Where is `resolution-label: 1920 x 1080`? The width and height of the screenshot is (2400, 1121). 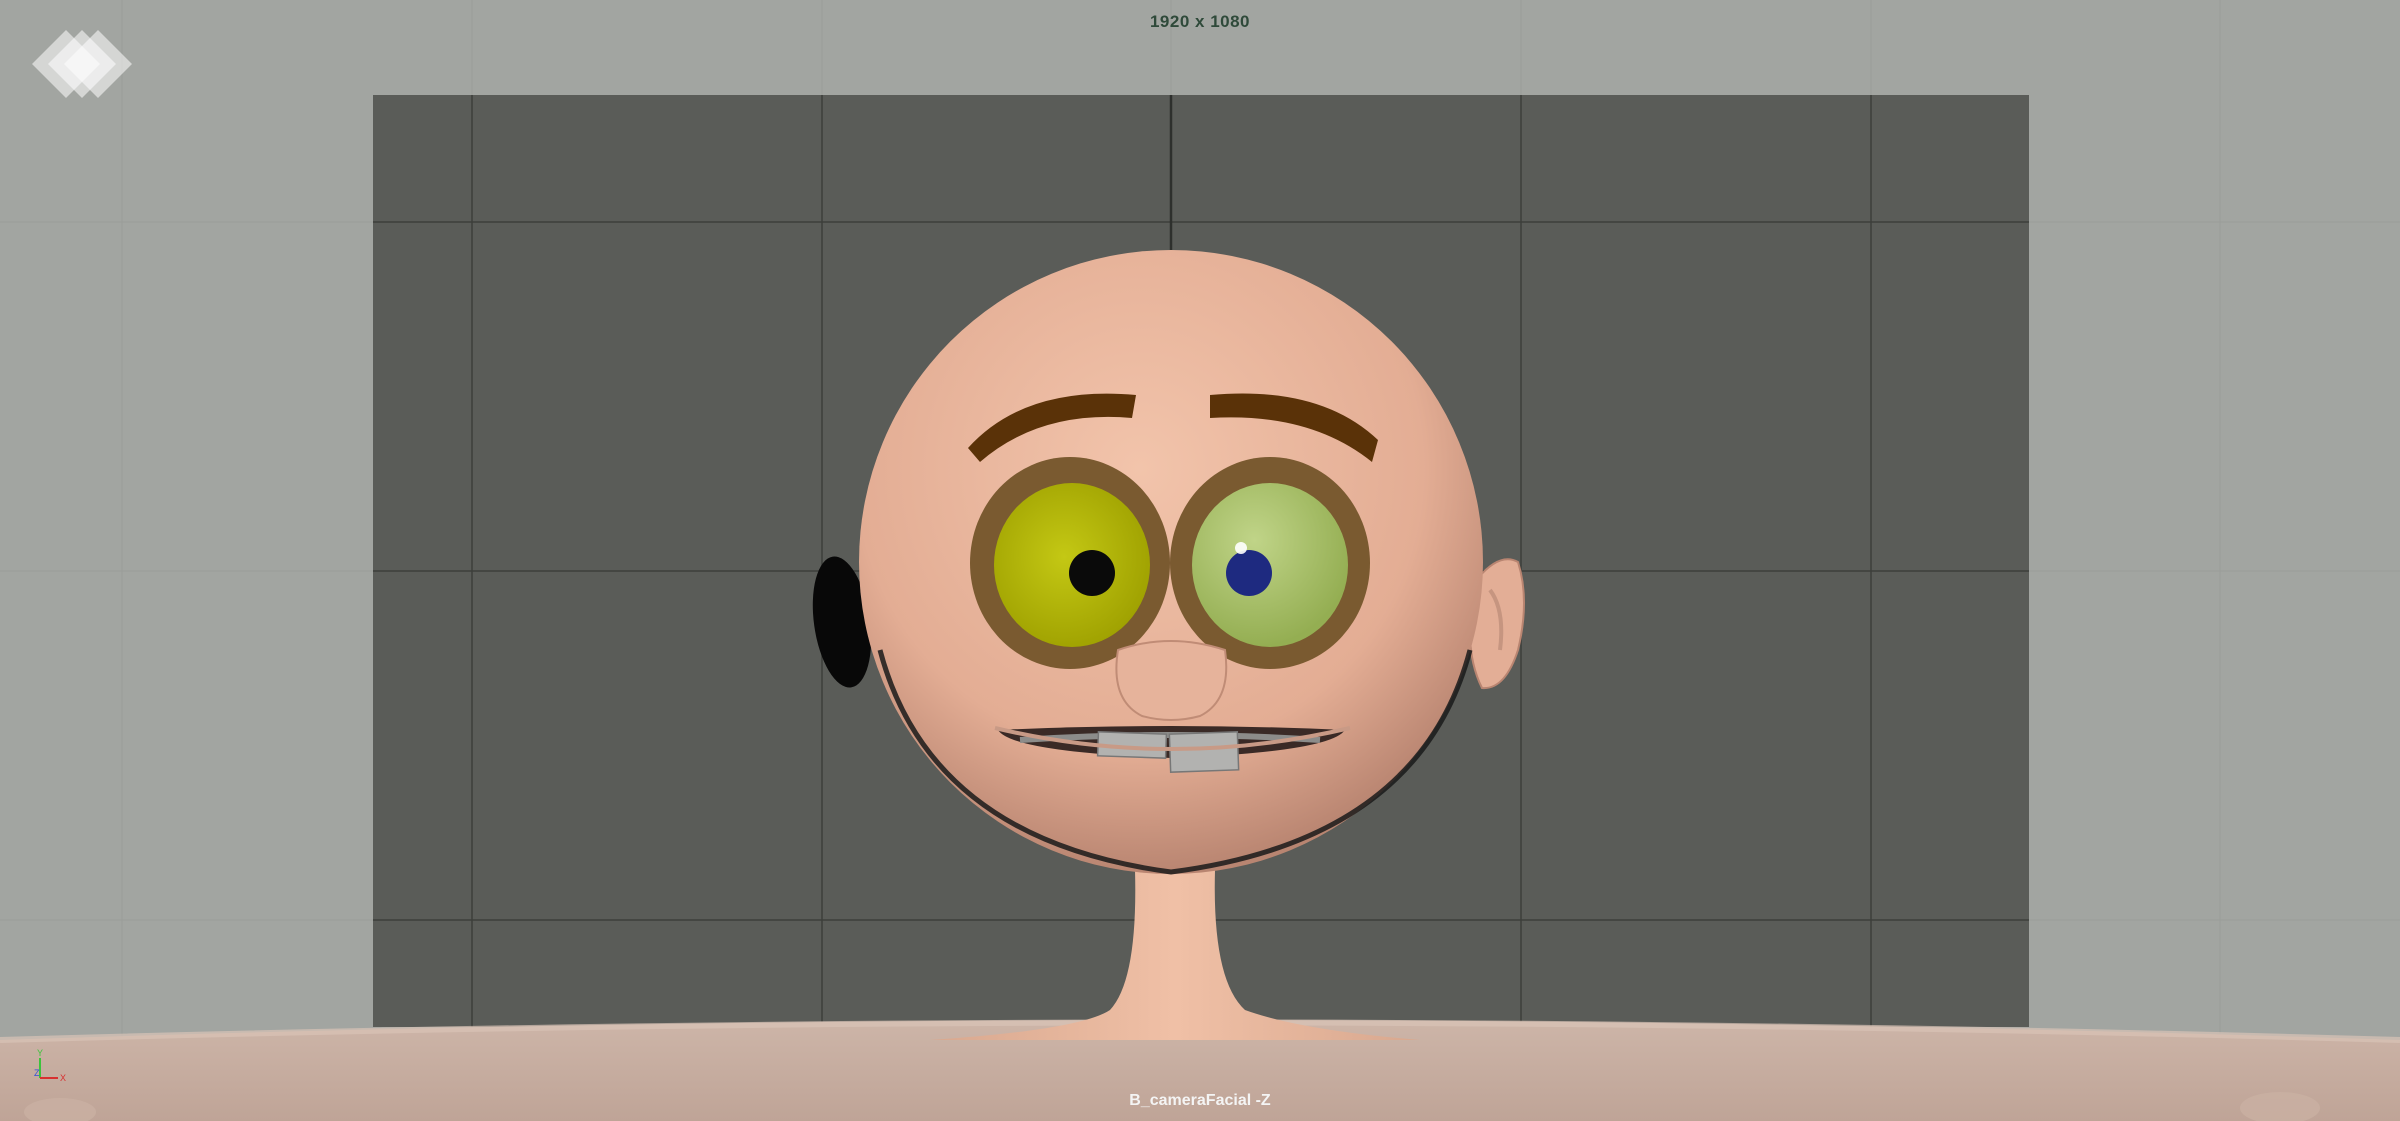
resolution-label: 1920 x 1080 is located at coordinates (1200, 21).